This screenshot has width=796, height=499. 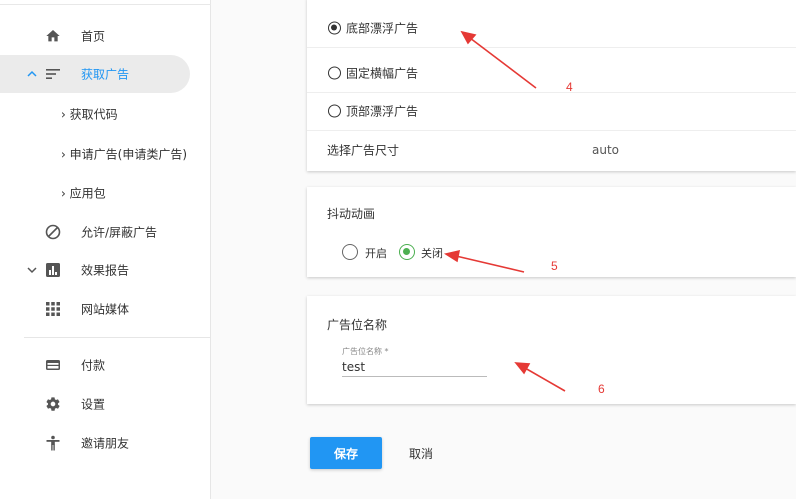 What do you see at coordinates (407, 252) in the screenshot?
I see `shake-off-radio` at bounding box center [407, 252].